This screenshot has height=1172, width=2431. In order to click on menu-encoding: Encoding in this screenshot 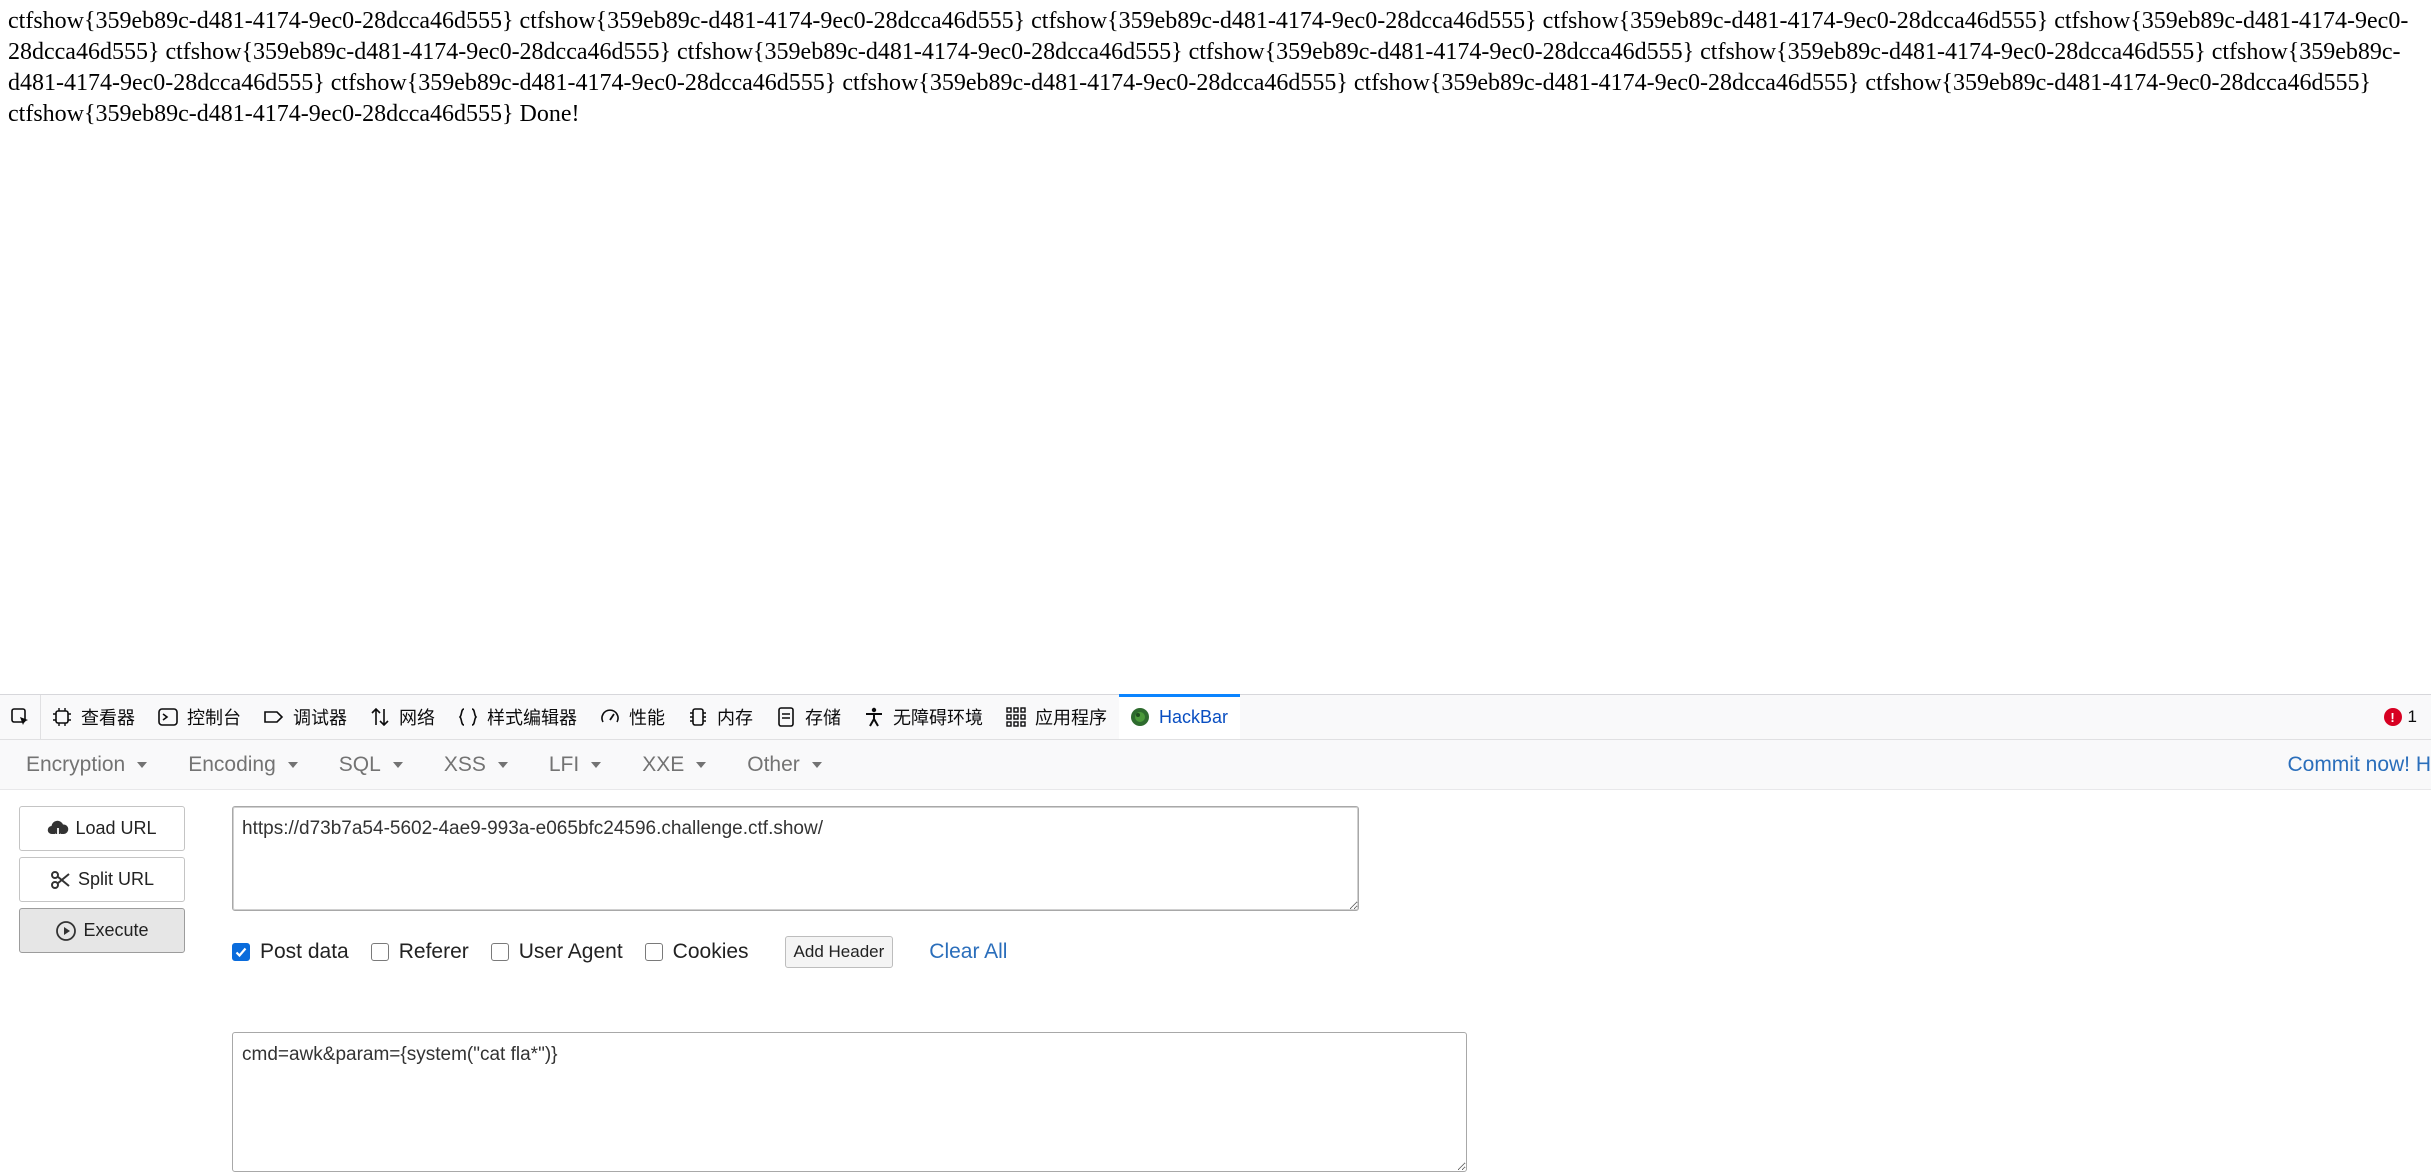, I will do `click(236, 765)`.